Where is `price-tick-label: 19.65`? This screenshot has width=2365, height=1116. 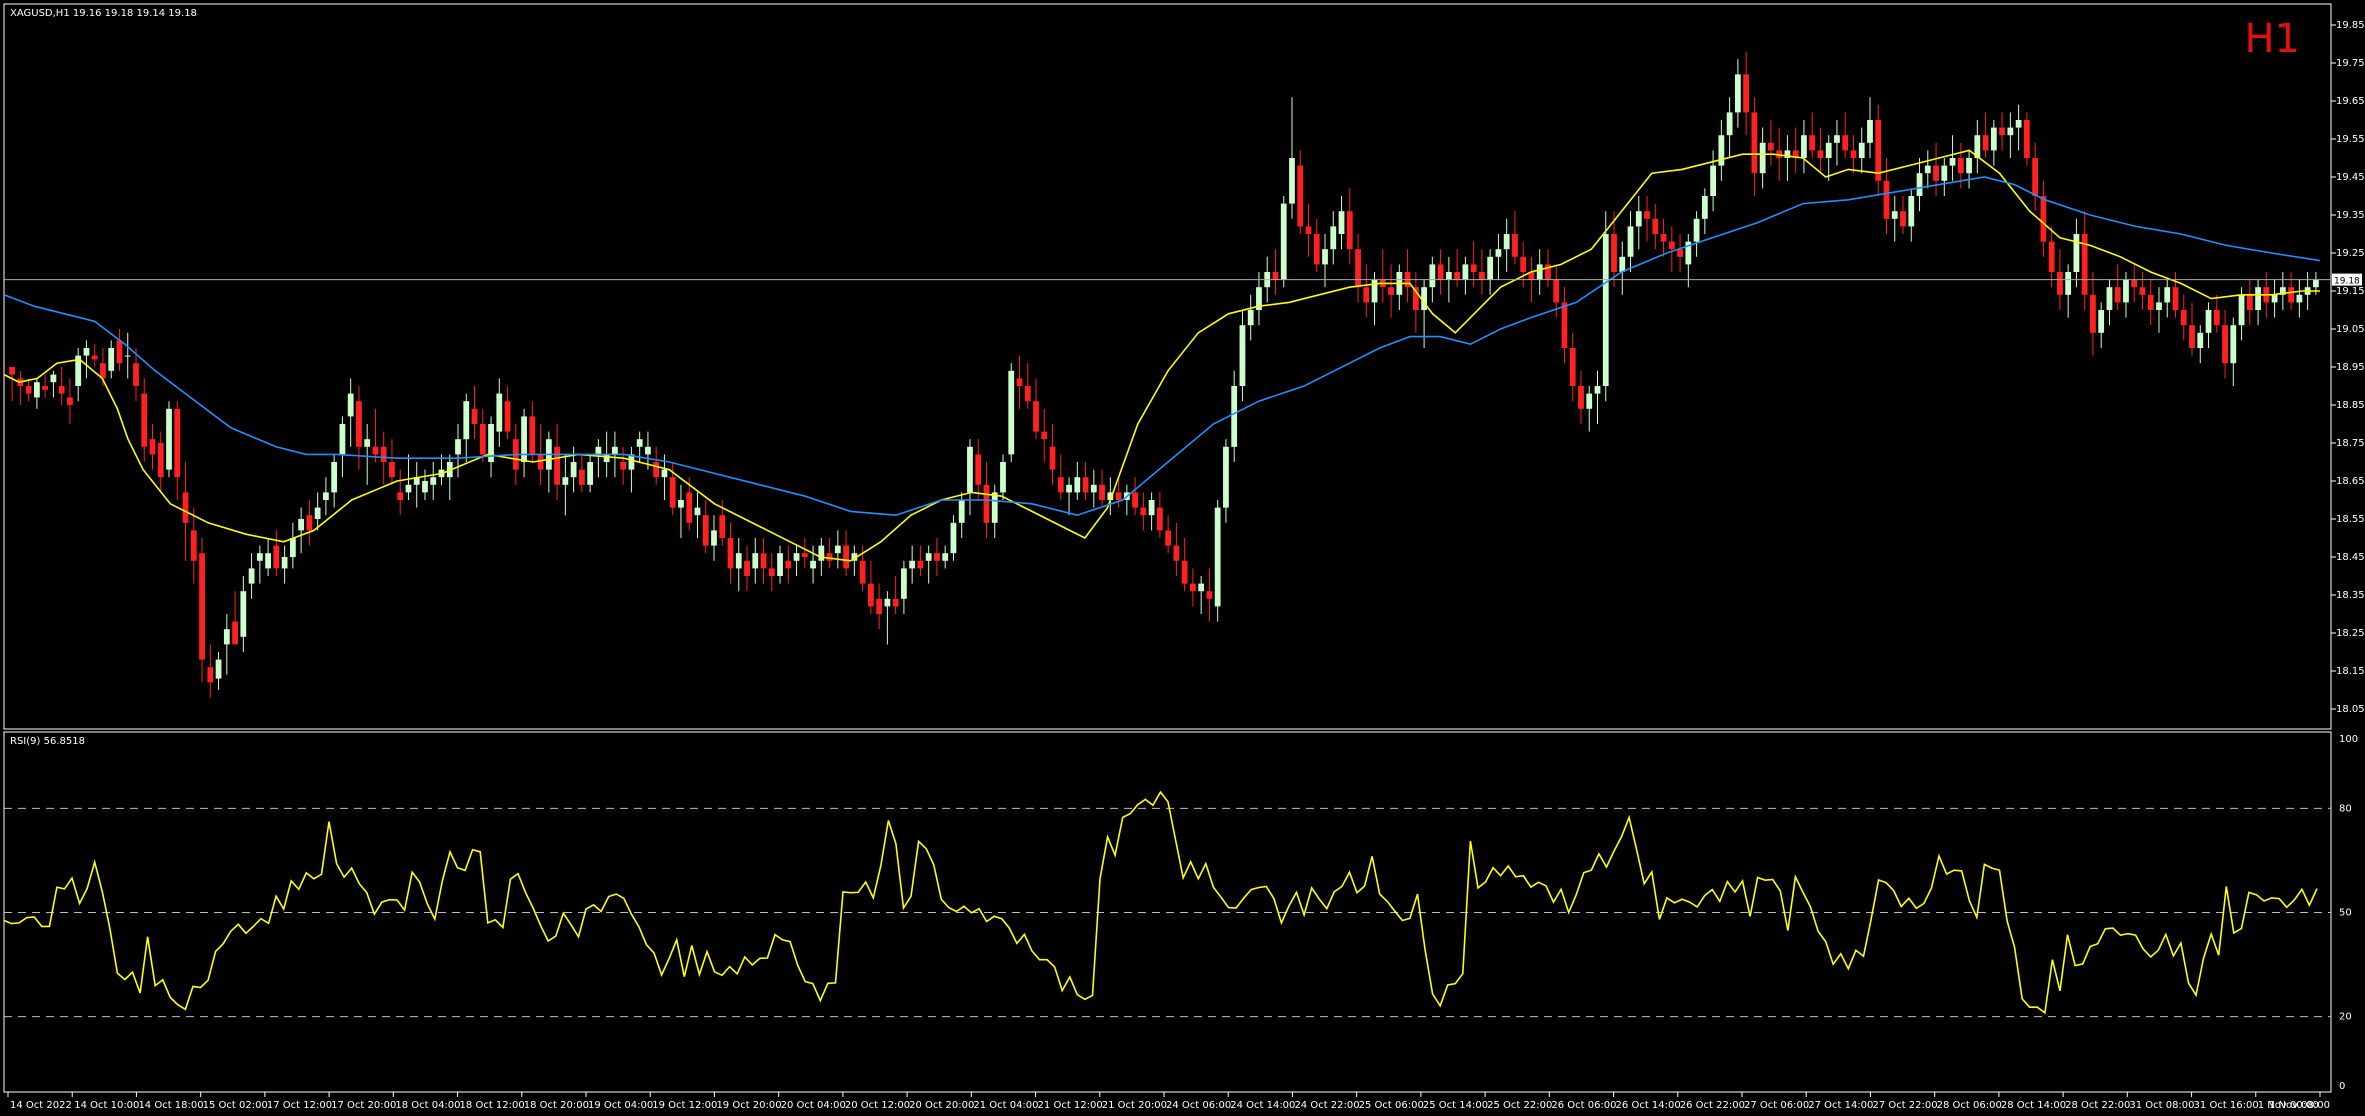 price-tick-label: 19.65 is located at coordinates (2350, 101).